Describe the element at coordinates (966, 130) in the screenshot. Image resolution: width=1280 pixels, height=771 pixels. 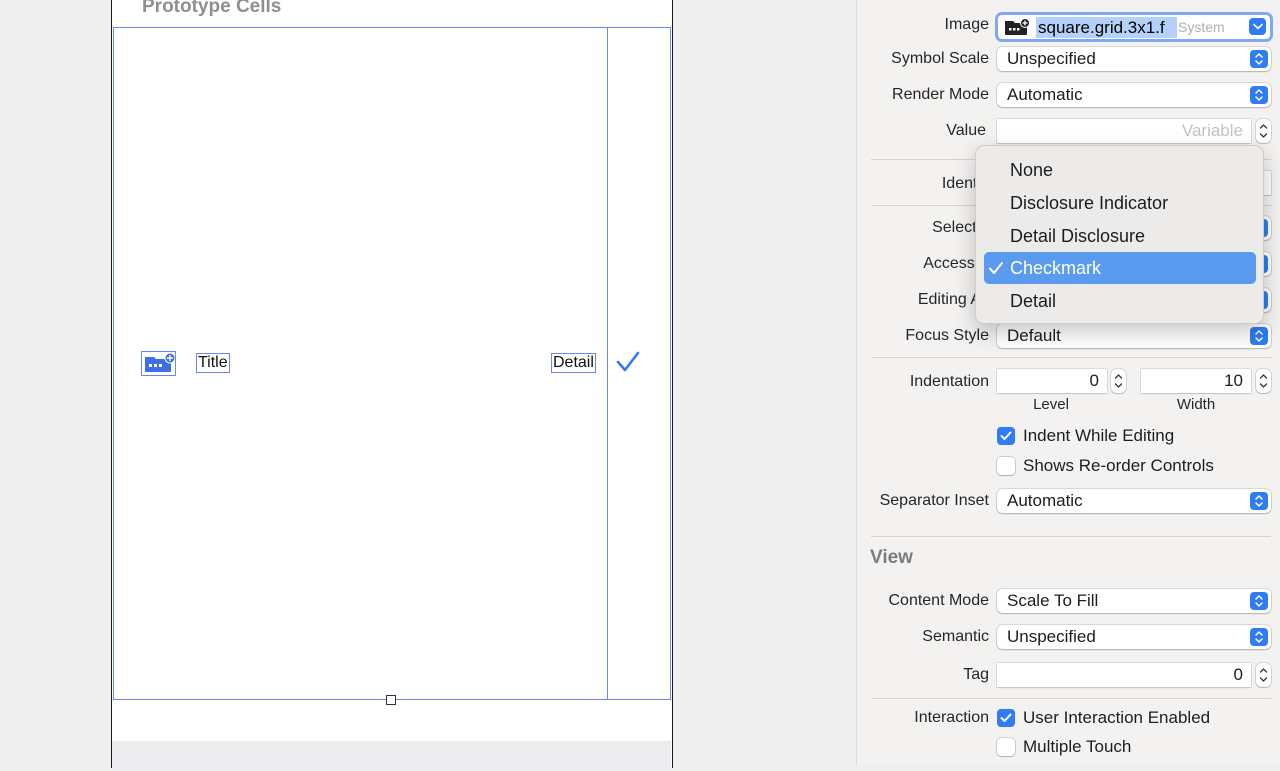
I see `value-label: Value` at that location.